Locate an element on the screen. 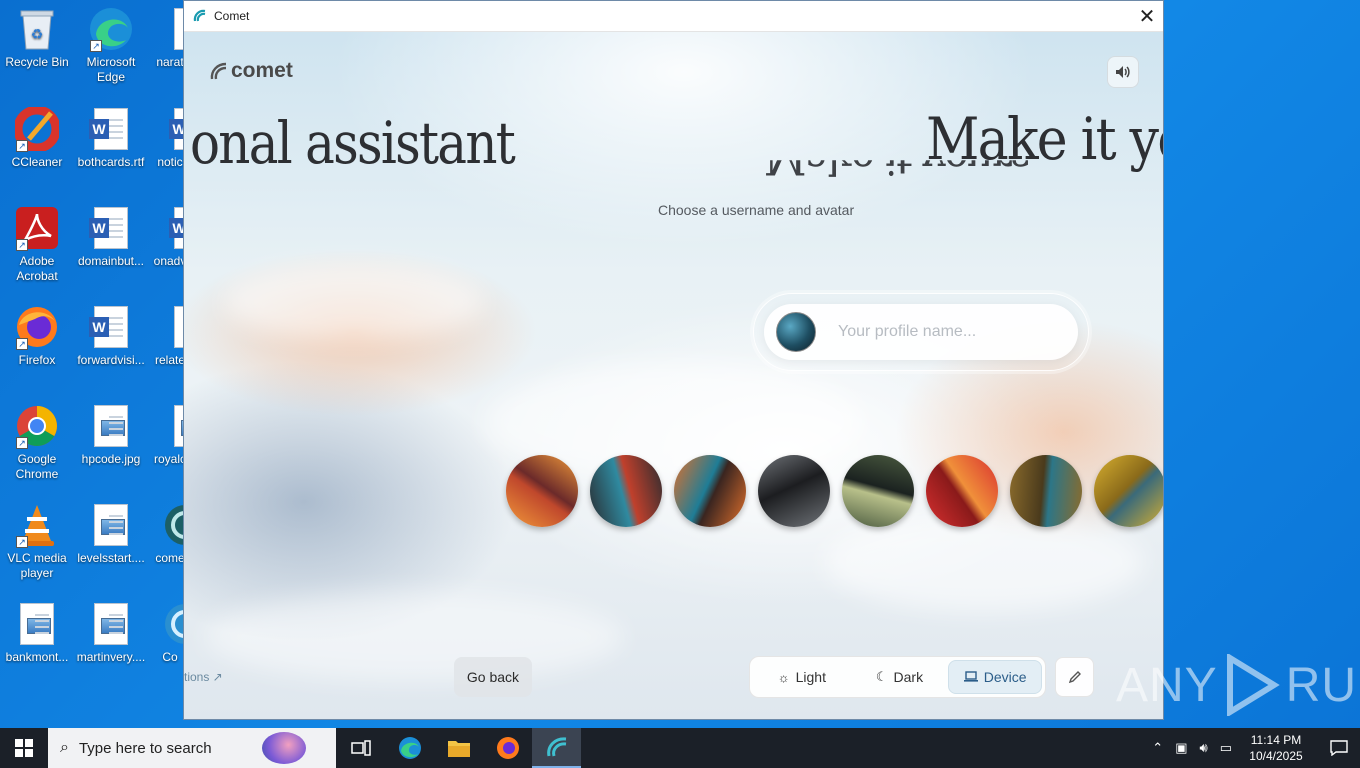  volume-icon: 🔊︎ is located at coordinates (1204, 748).